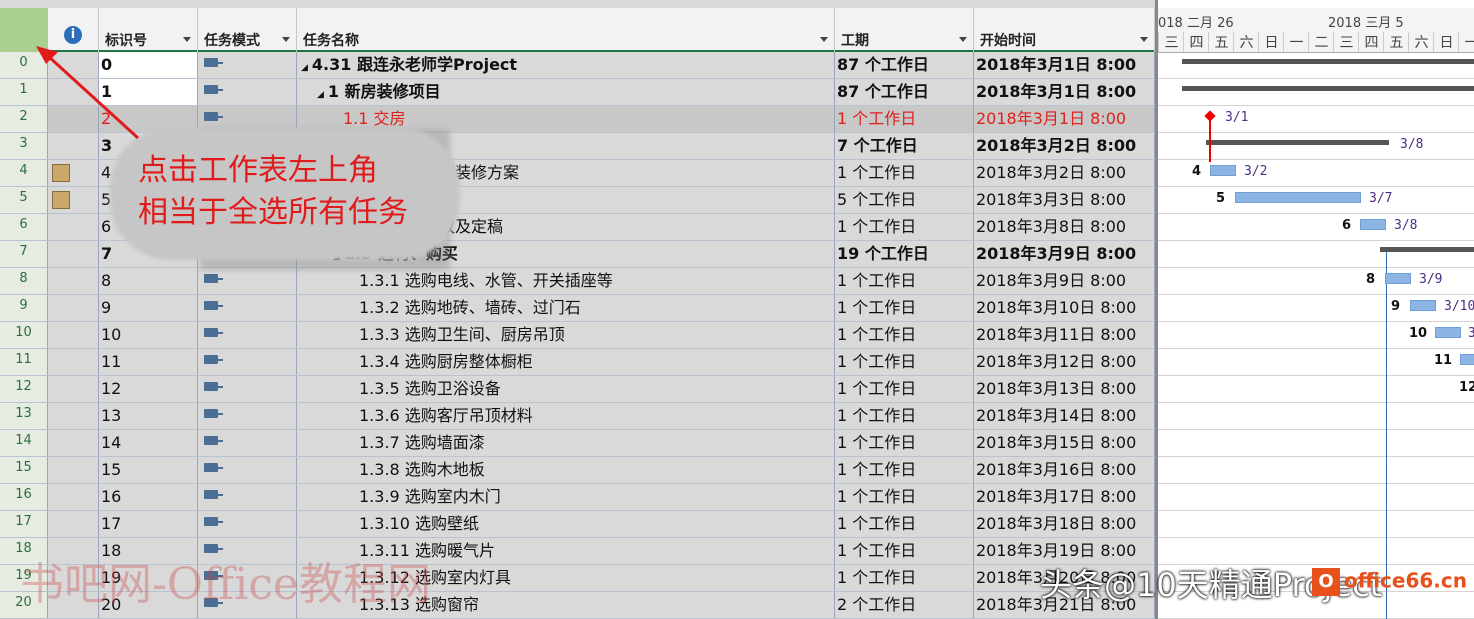 The height and width of the screenshot is (619, 1474). Describe the element at coordinates (24, 254) in the screenshot. I see `row-number: 7` at that location.